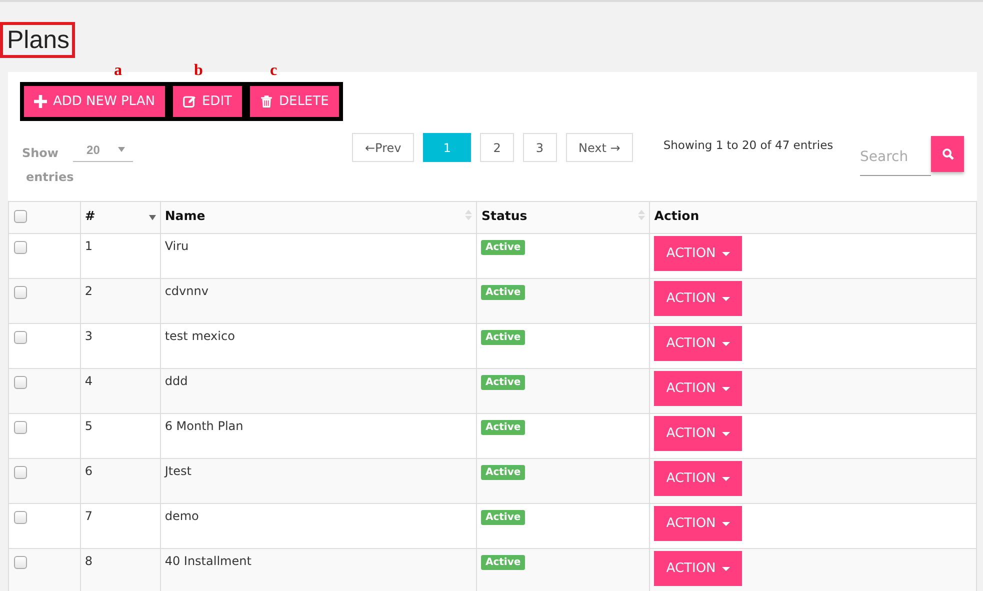 This screenshot has width=983, height=591. What do you see at coordinates (176, 246) in the screenshot?
I see `table-cell: Viru` at bounding box center [176, 246].